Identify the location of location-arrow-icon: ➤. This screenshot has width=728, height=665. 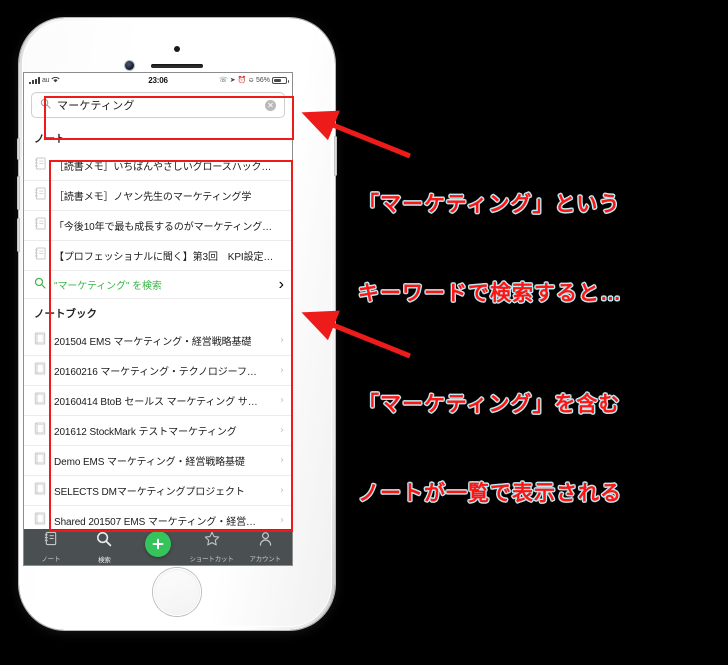
(232, 80).